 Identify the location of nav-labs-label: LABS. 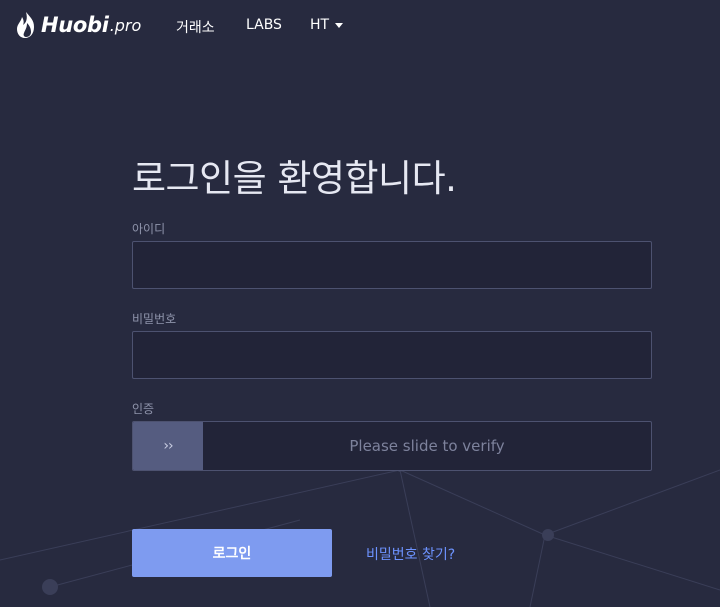
(264, 25).